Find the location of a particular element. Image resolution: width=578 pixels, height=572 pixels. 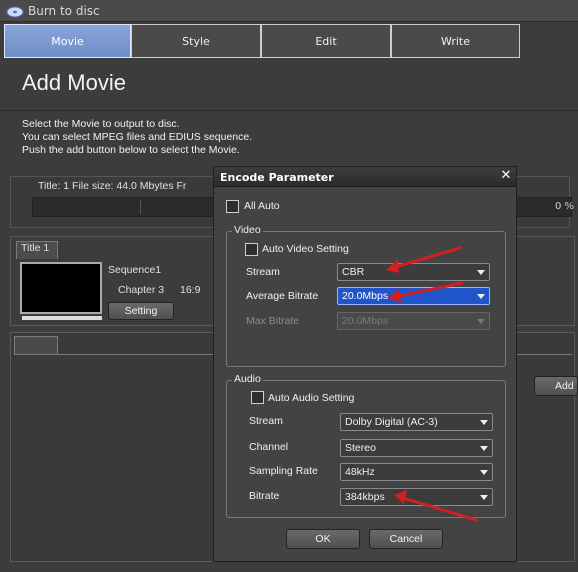

arrow-to-audio-bitrate is located at coordinates (438, 508).